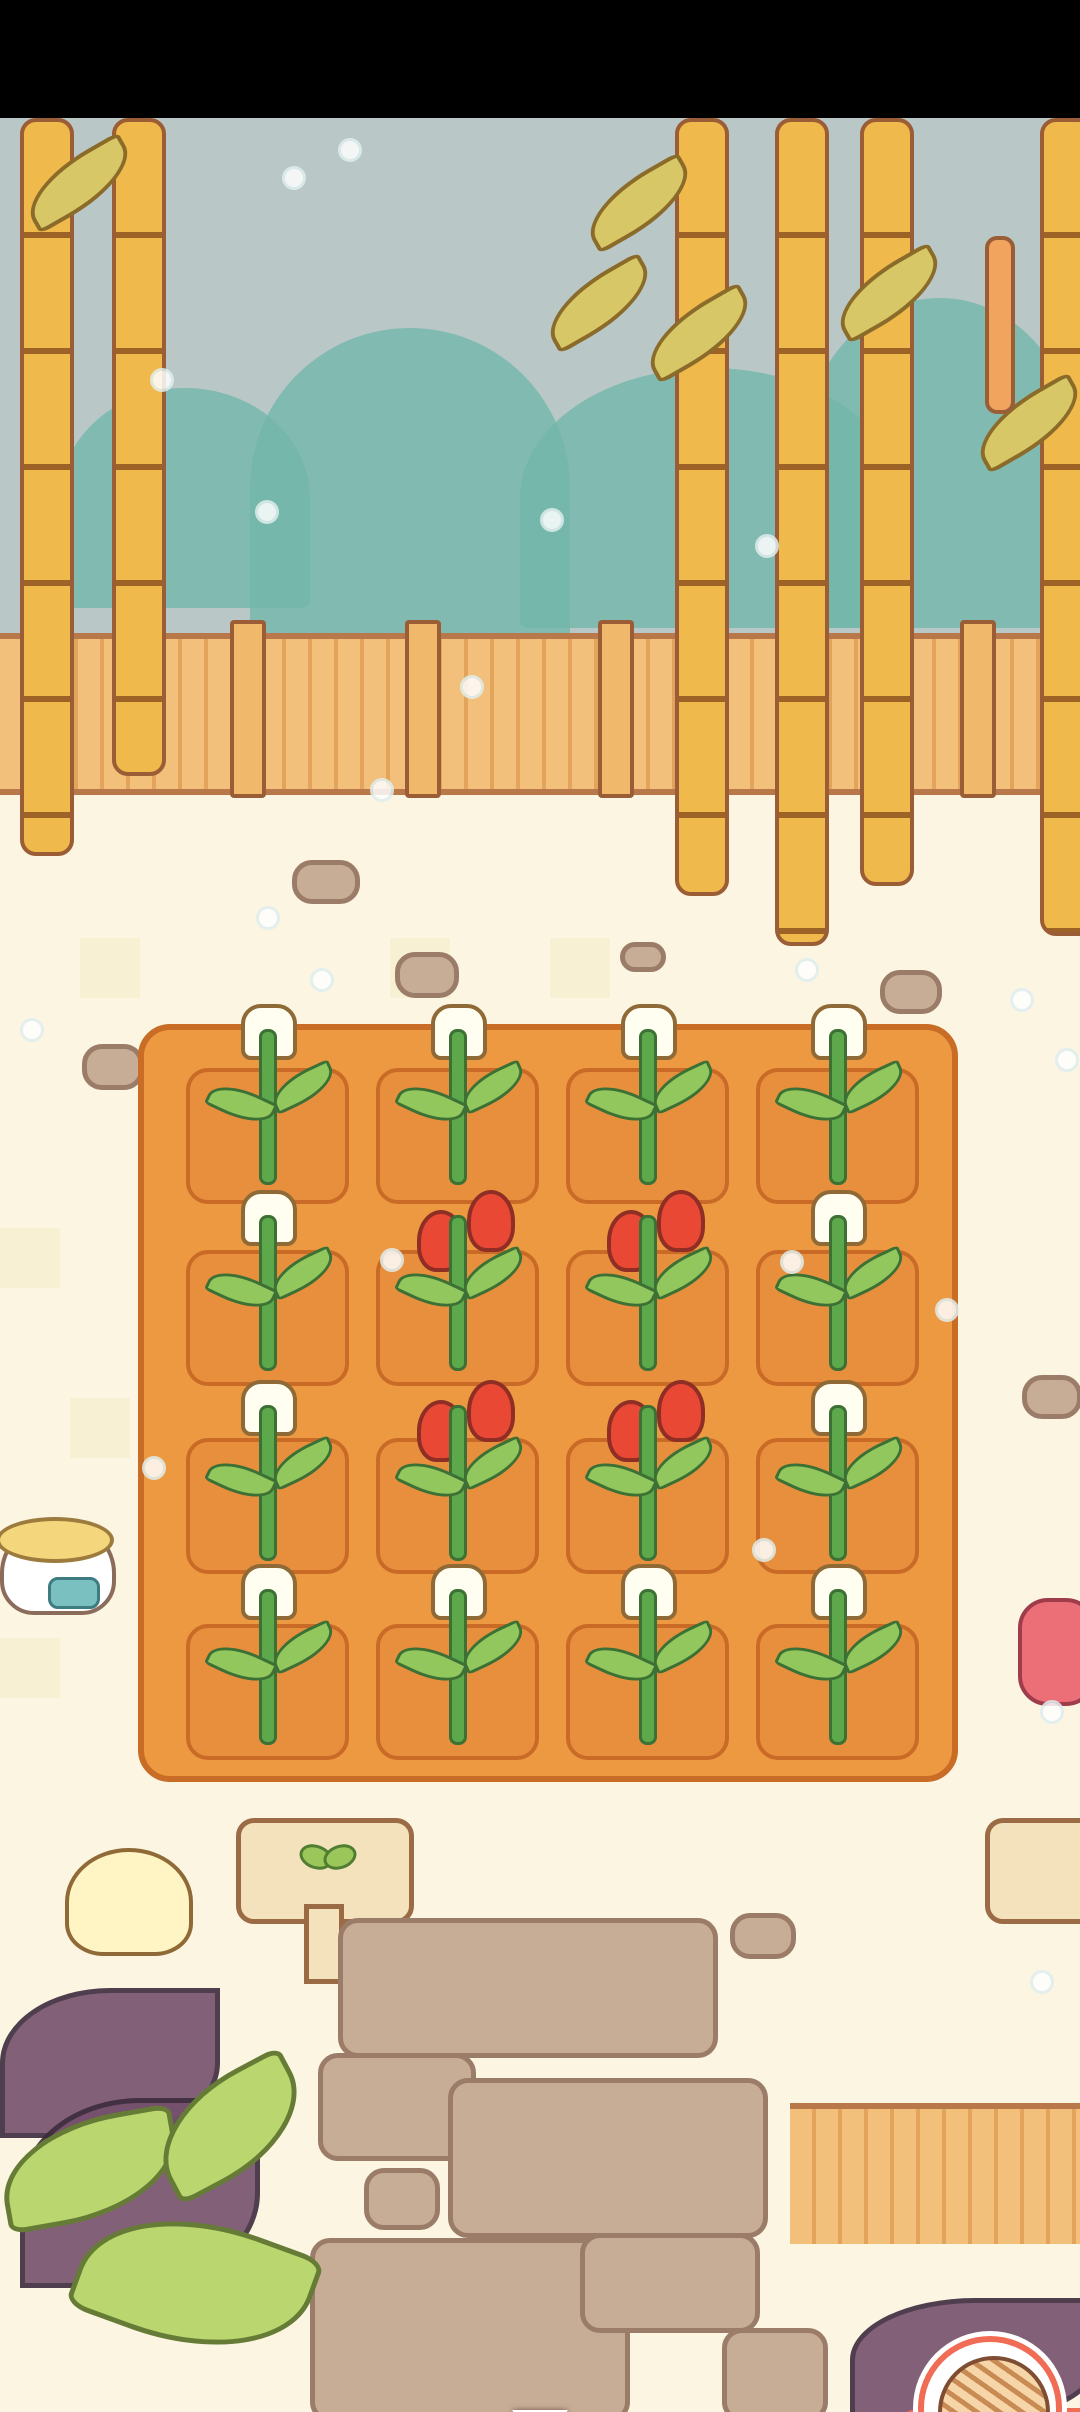 The height and width of the screenshot is (2412, 1080). I want to click on status-bar, so click(540, 59).